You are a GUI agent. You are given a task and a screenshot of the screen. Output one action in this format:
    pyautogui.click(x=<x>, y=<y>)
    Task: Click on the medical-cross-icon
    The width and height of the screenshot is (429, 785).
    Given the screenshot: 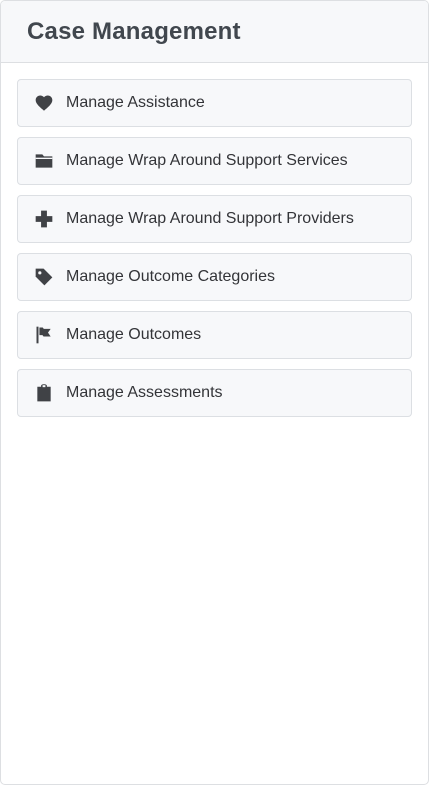 What is the action you would take?
    pyautogui.click(x=44, y=219)
    